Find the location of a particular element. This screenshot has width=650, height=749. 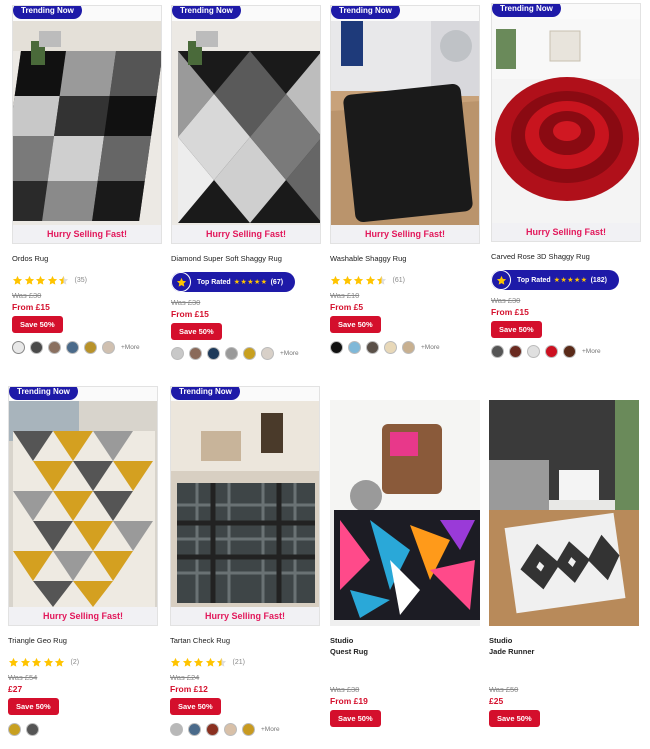

current-price: £25 is located at coordinates (496, 701).